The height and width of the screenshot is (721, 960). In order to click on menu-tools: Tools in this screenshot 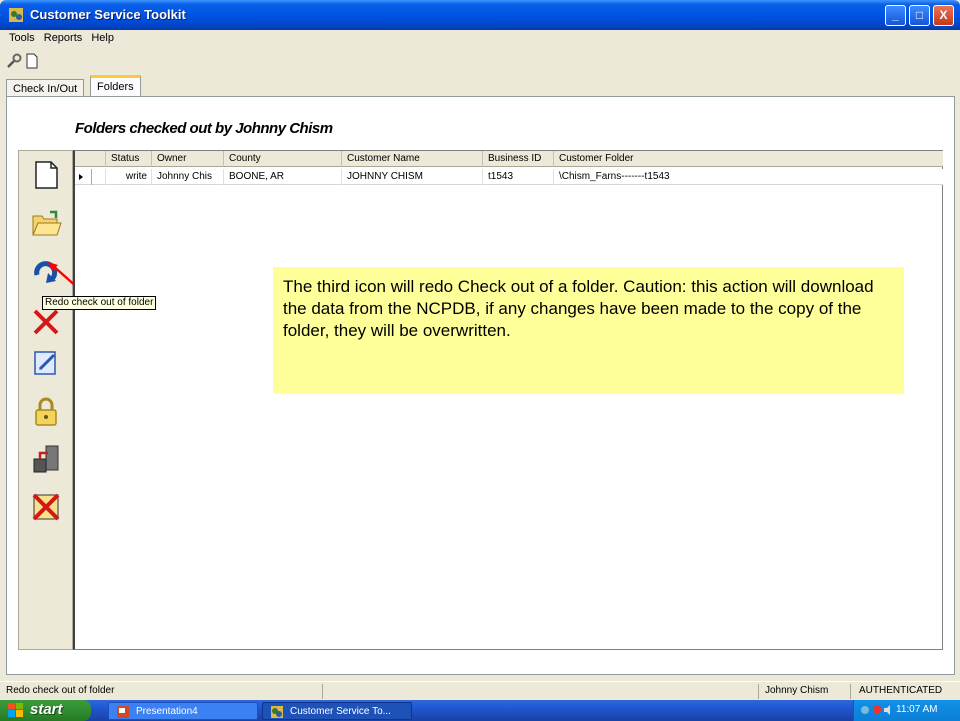, I will do `click(19, 37)`.